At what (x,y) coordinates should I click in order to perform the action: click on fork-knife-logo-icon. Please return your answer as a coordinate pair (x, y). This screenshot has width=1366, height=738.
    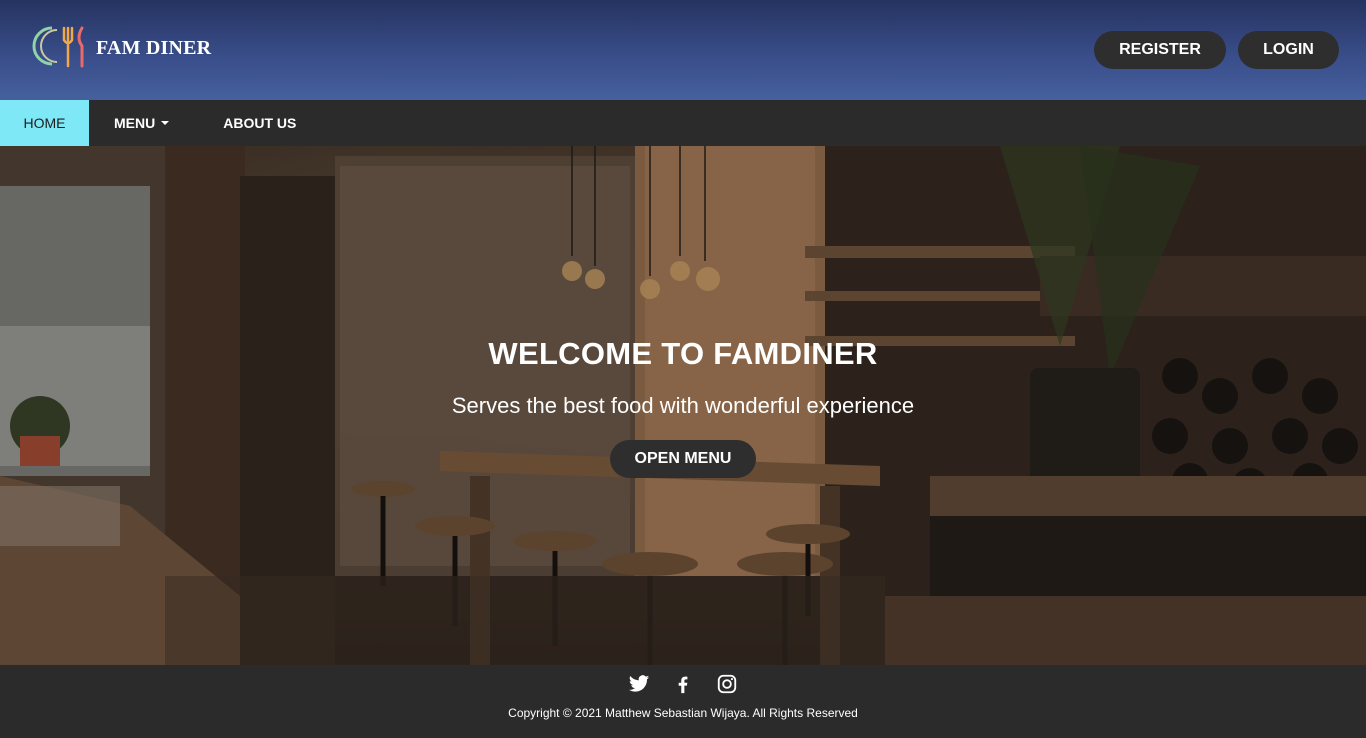
    Looking at the image, I should click on (60, 48).